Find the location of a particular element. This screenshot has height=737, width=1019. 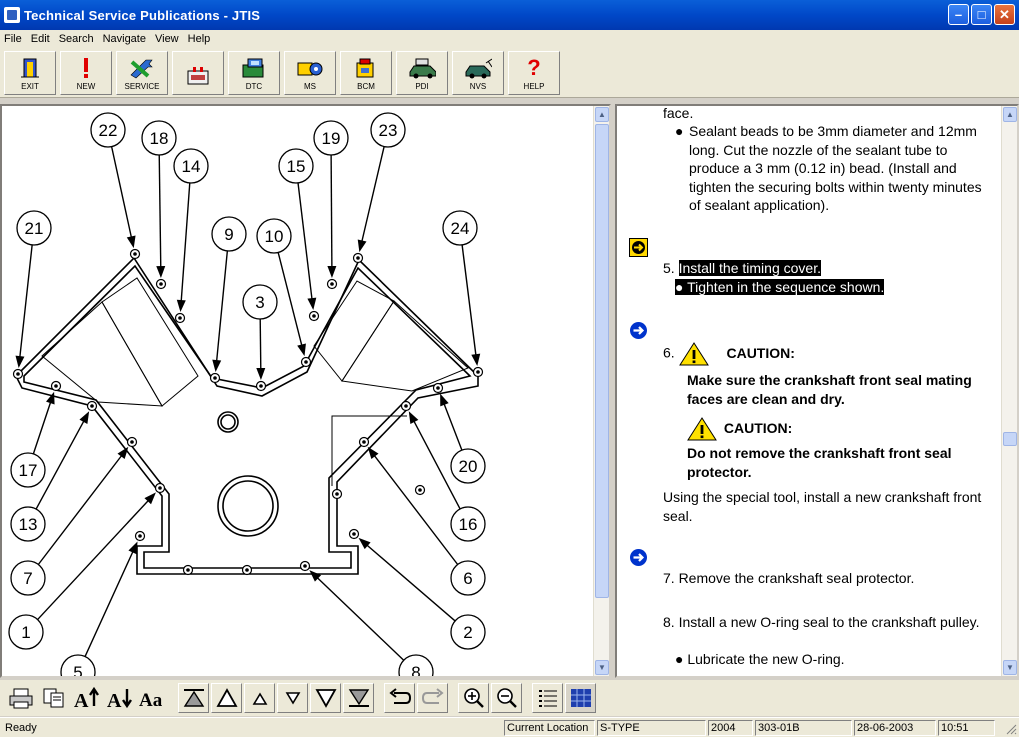

font-select-button: Aa is located at coordinates (152, 698).